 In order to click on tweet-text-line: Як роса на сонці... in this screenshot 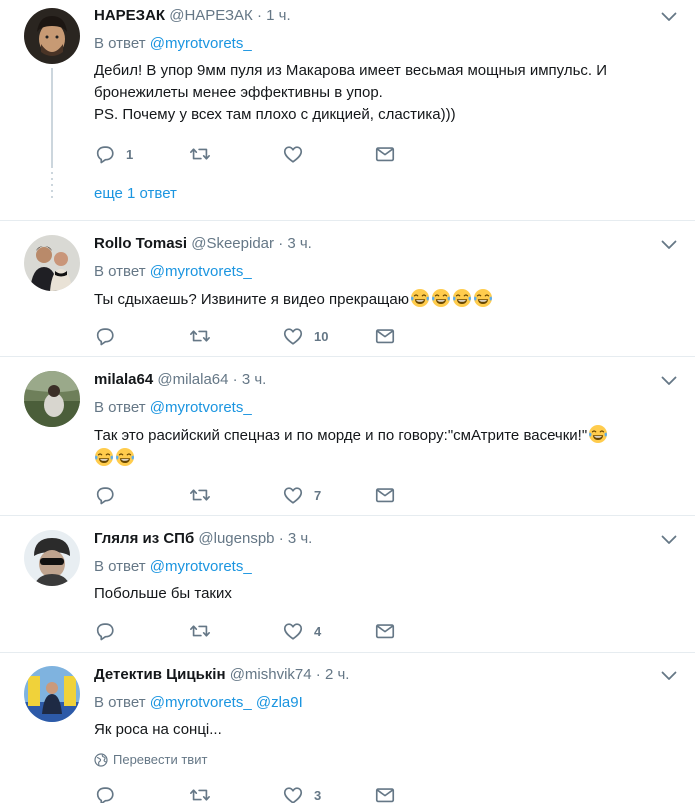, I will do `click(158, 729)`.